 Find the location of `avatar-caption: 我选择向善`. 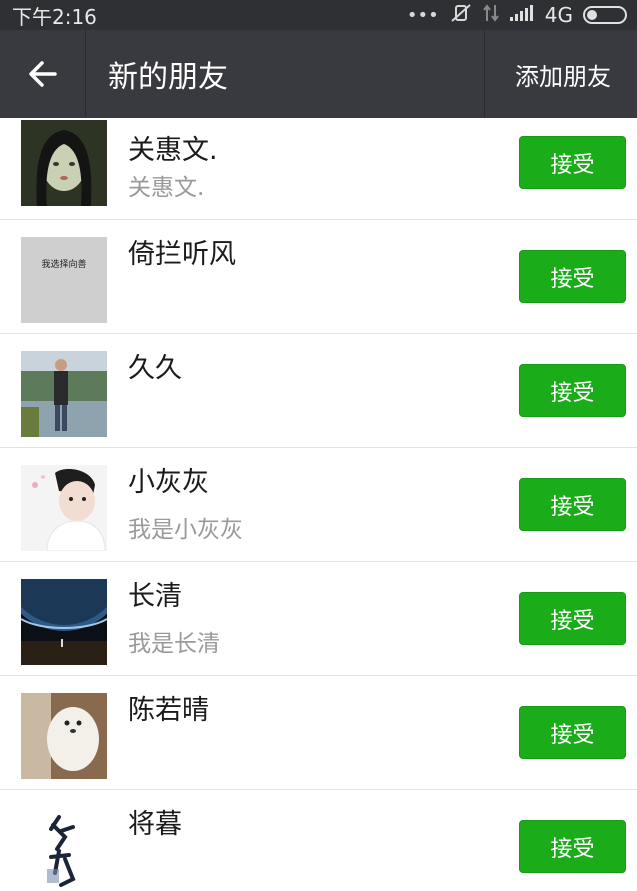

avatar-caption: 我选择向善 is located at coordinates (63, 264).